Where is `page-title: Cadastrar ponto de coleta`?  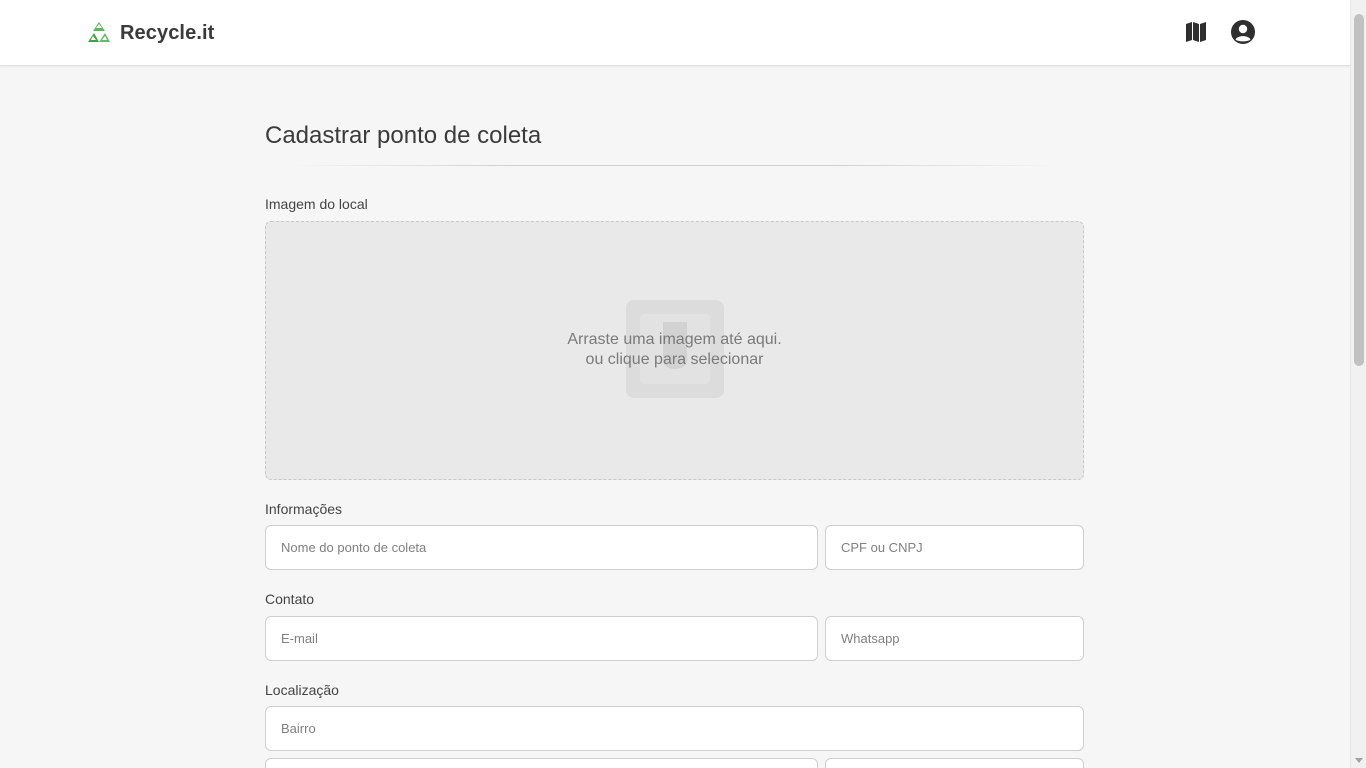 page-title: Cadastrar ponto de coleta is located at coordinates (403, 135).